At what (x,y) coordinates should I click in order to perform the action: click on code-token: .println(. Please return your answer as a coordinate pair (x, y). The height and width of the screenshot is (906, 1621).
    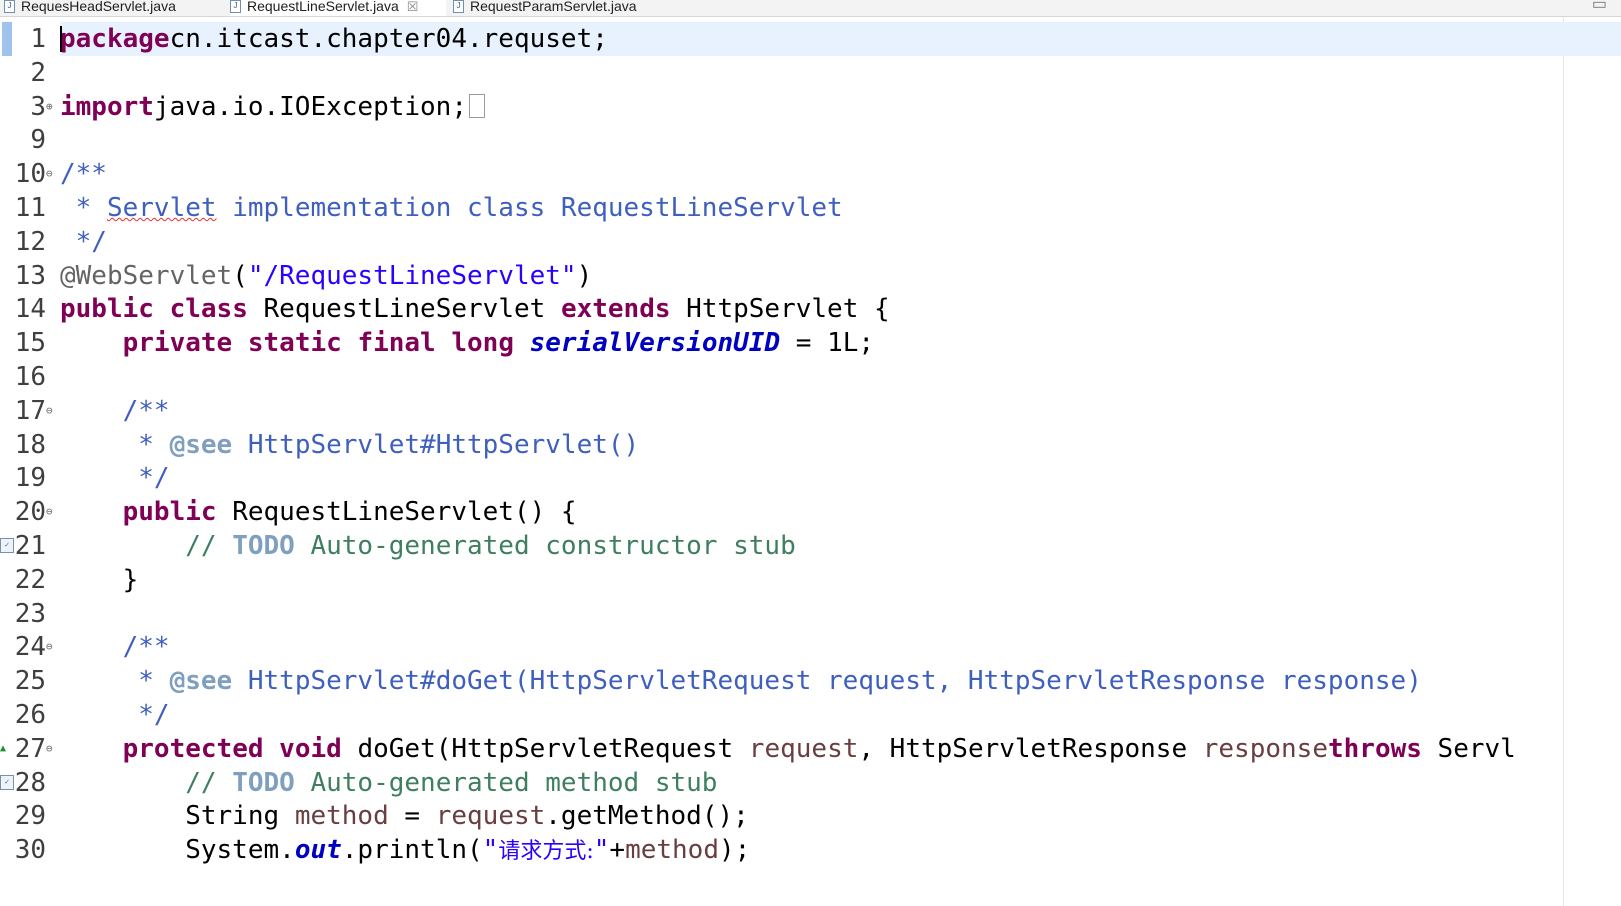
    Looking at the image, I should click on (412, 850).